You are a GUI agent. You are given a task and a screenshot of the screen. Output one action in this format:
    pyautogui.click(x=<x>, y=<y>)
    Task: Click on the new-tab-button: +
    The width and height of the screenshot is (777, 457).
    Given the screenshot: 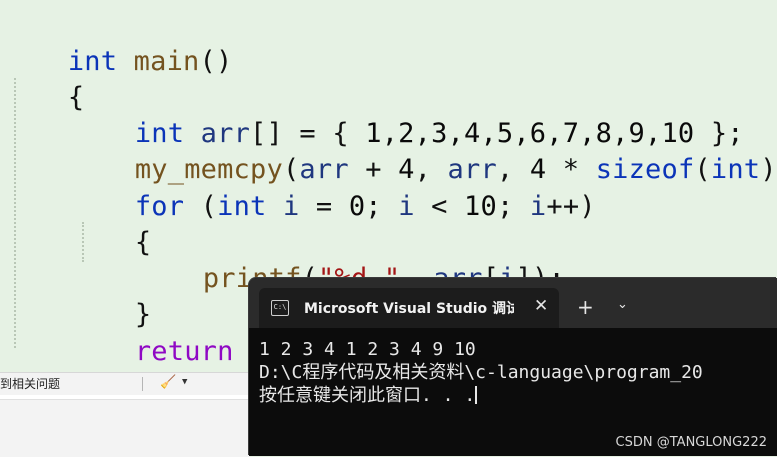 What is the action you would take?
    pyautogui.click(x=585, y=307)
    